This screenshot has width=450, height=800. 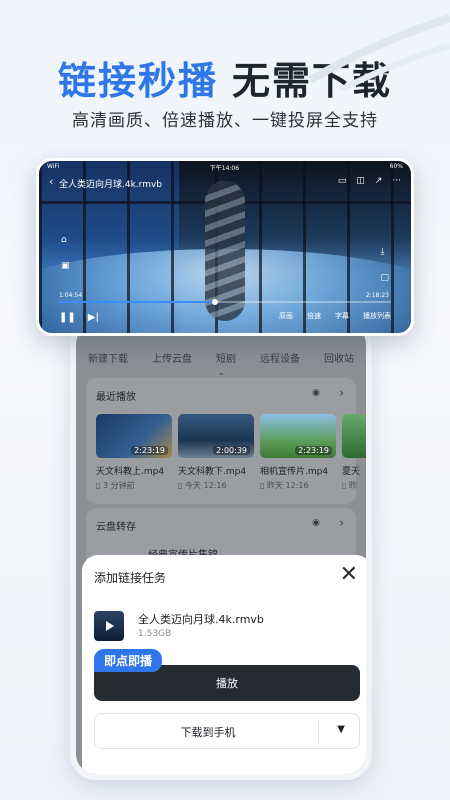 I want to click on video-meta: ▯ 今天 12:16, so click(x=202, y=485).